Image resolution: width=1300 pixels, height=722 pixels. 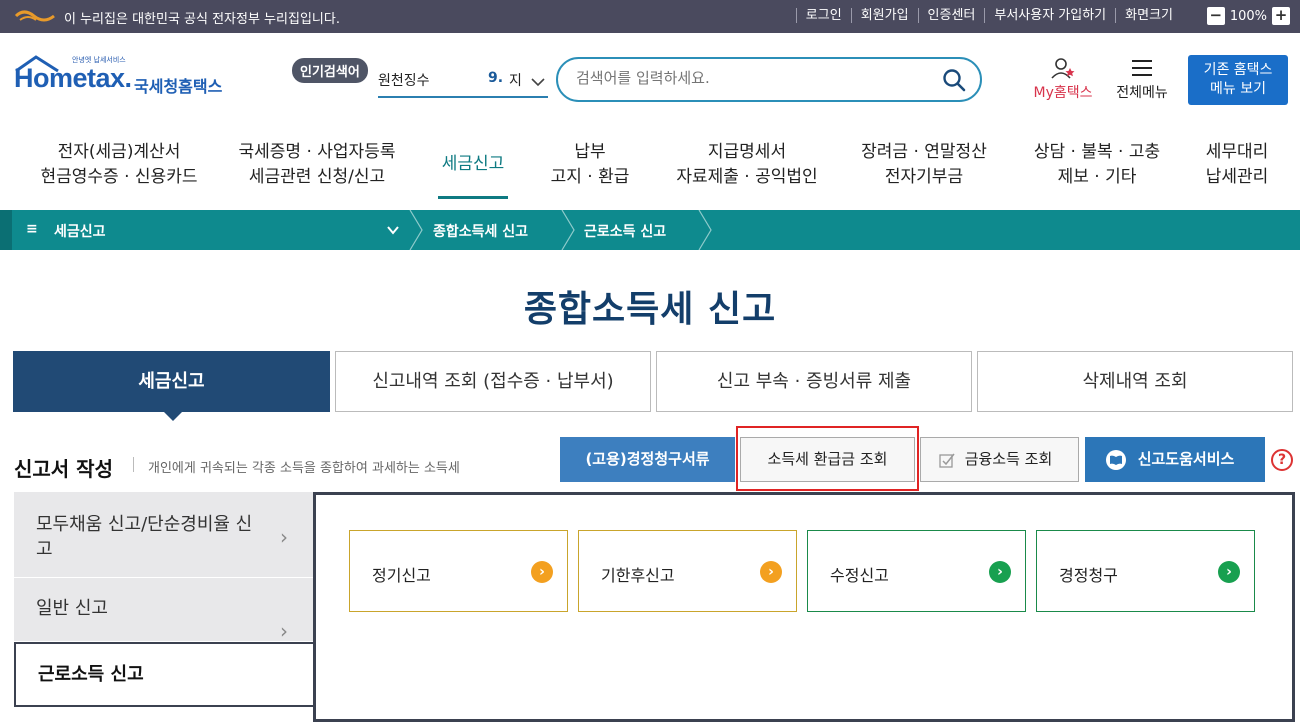 I want to click on dept-user-signup-link: 부서사용자 가입하기, so click(x=1049, y=15).